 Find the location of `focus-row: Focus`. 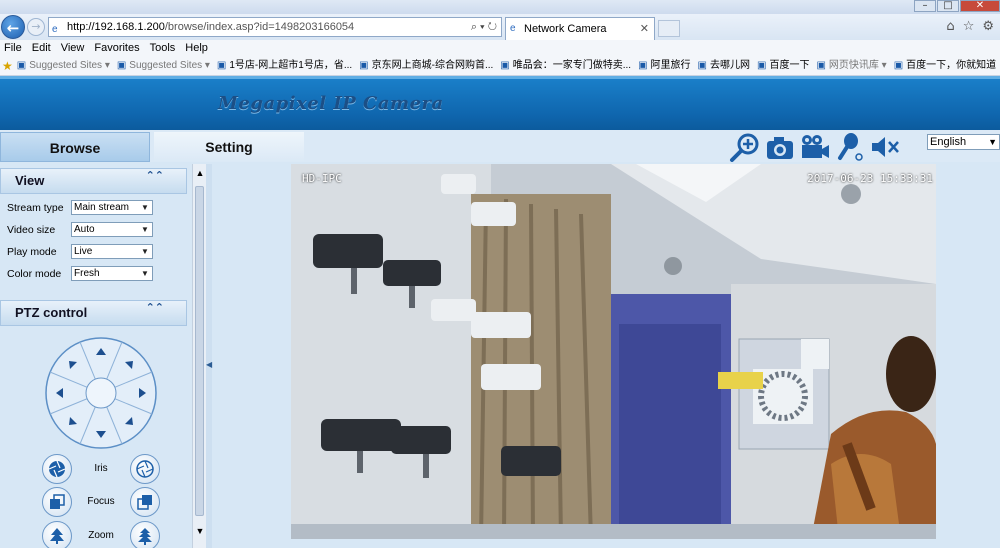

focus-row: Focus is located at coordinates (101, 502).